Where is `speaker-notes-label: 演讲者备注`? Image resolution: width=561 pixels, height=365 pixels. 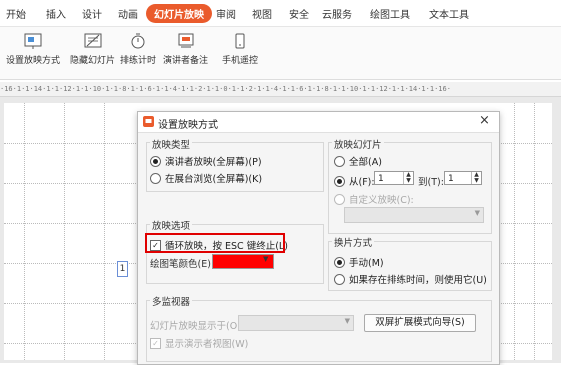 speaker-notes-label: 演讲者备注 is located at coordinates (186, 61).